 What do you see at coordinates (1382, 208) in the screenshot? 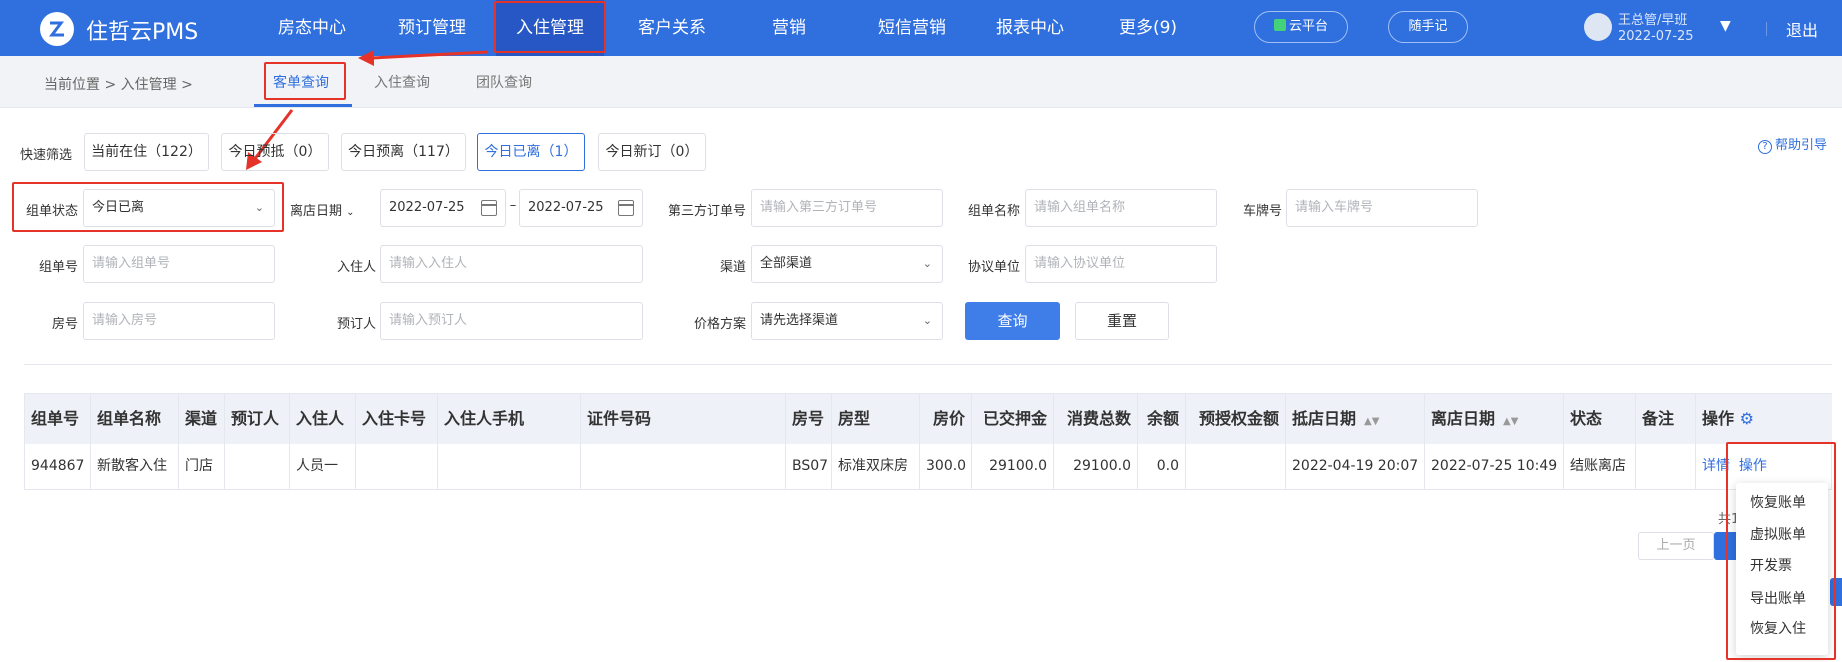
I see `plate-input: 请输入车牌号` at bounding box center [1382, 208].